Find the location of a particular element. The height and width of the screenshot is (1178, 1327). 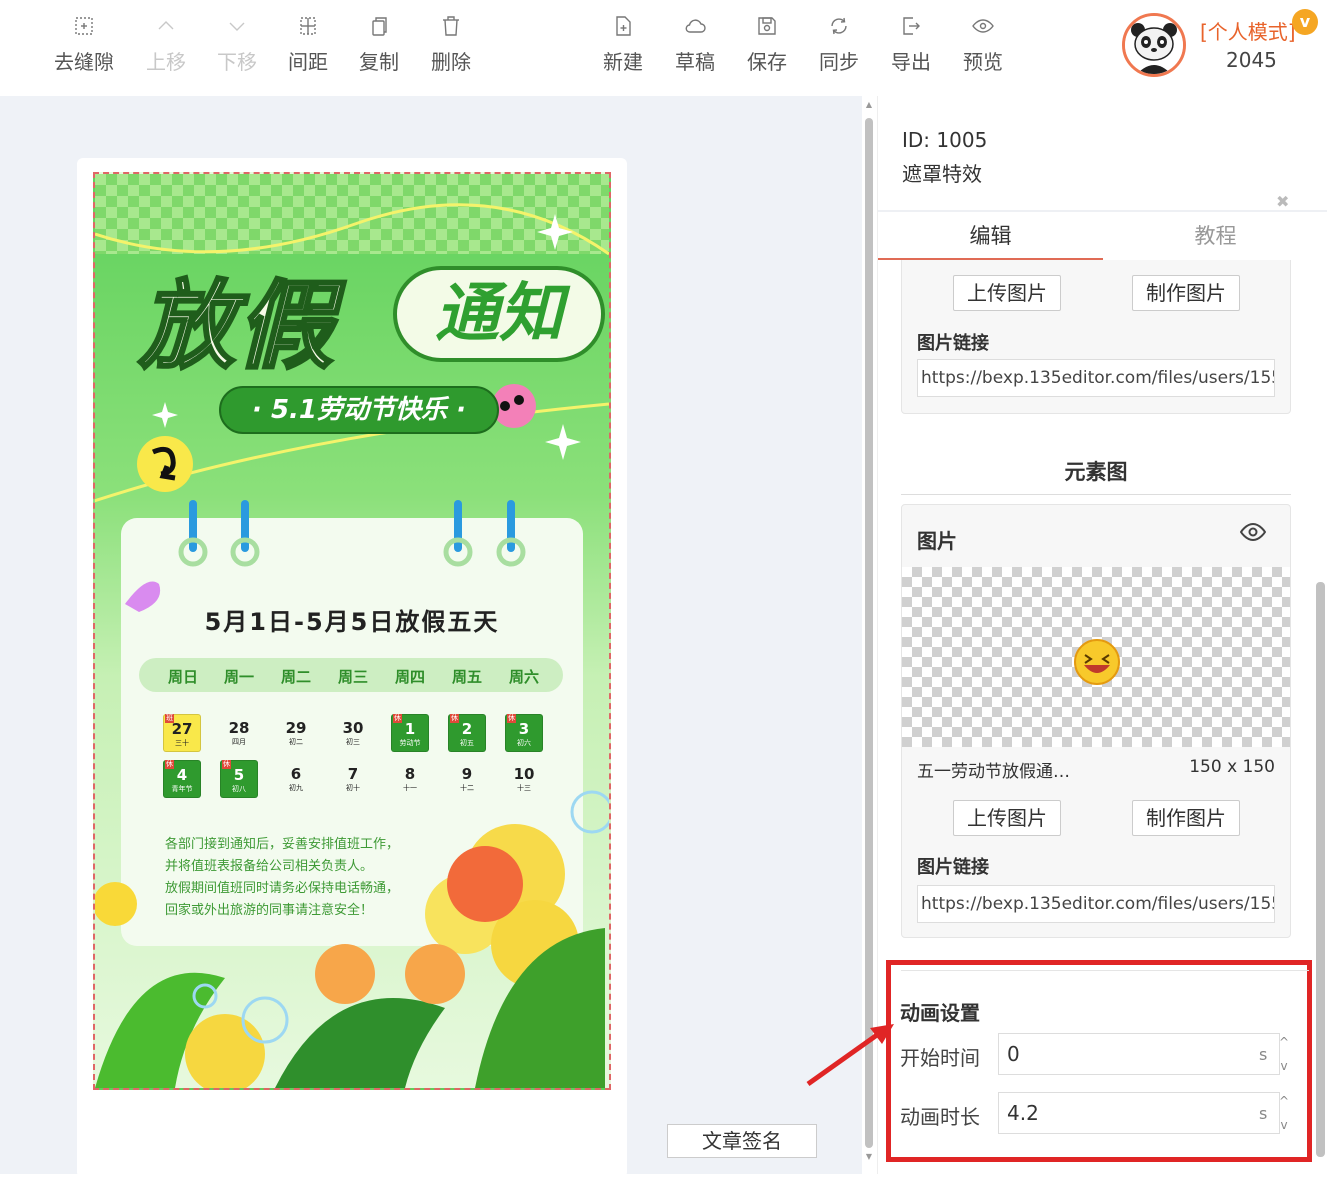

start-time-input: 0 is located at coordinates (1139, 1054).